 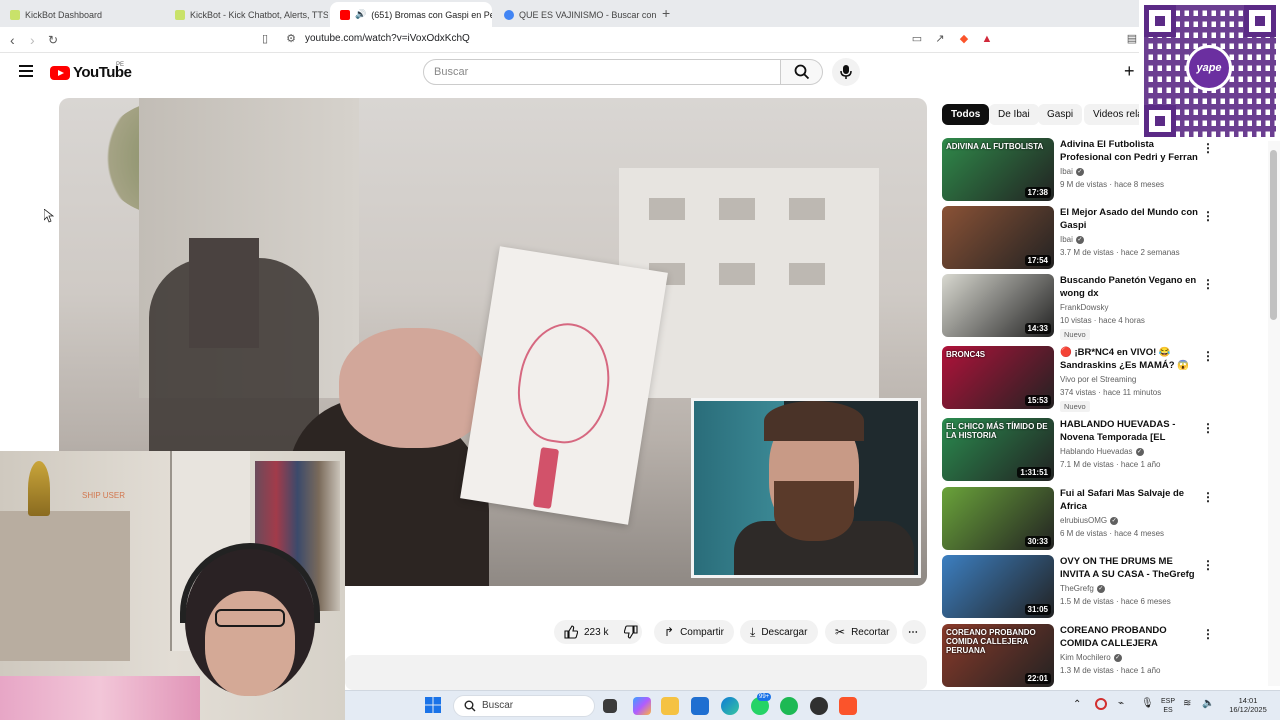 I want to click on video-thumbnail: BRONC4S 15:53, so click(x=998, y=377).